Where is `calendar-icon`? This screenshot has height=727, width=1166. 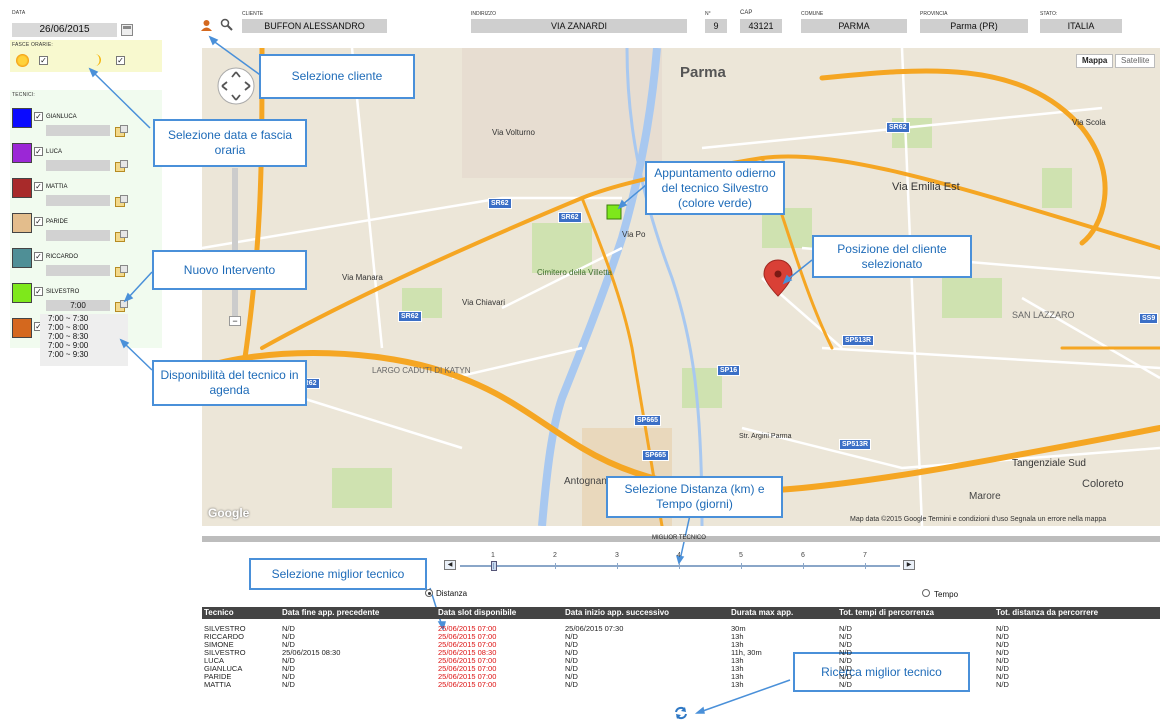 calendar-icon is located at coordinates (127, 30).